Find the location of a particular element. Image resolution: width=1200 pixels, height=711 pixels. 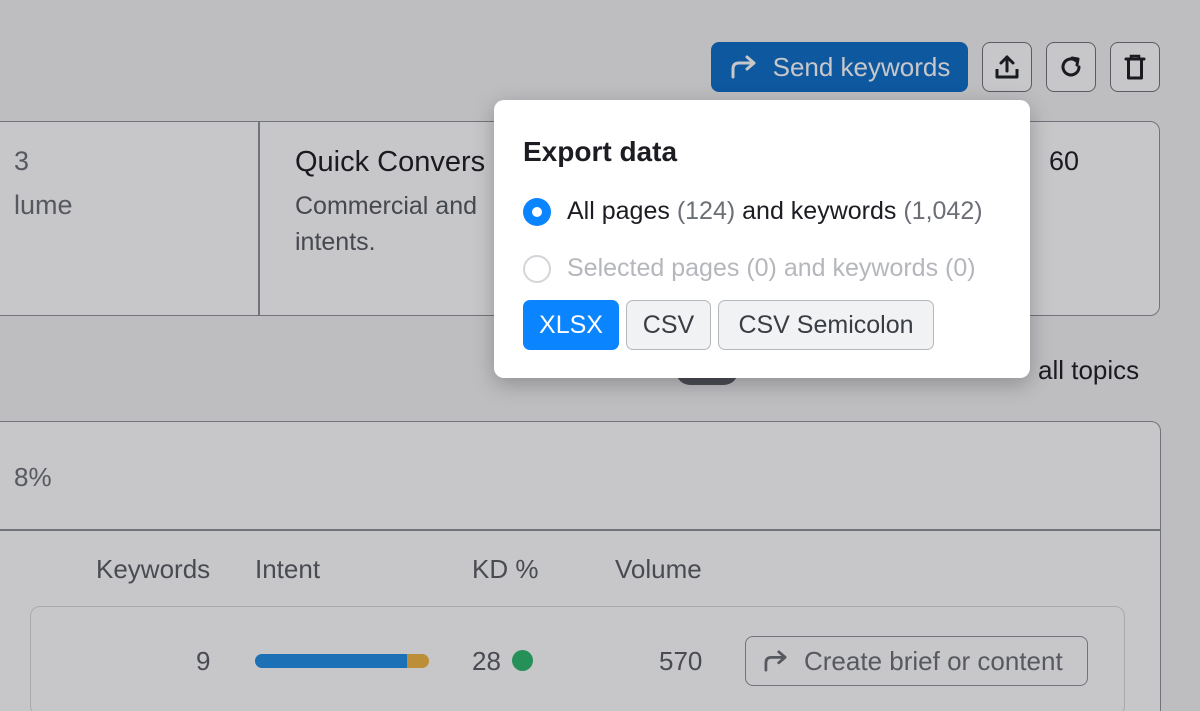

format-xlsx-button: XLSX is located at coordinates (571, 325).